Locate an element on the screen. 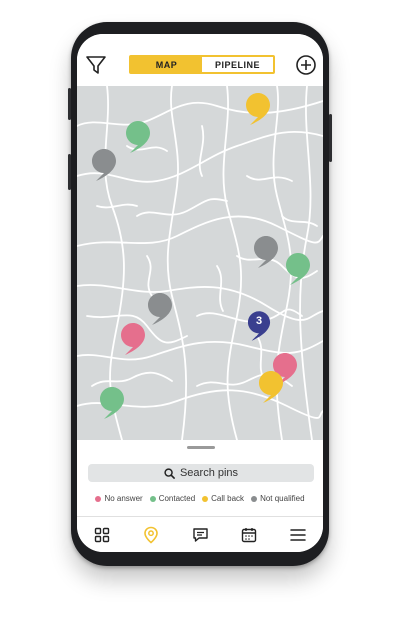 This screenshot has width=400, height=624. nav-item-menu is located at coordinates (298, 534).